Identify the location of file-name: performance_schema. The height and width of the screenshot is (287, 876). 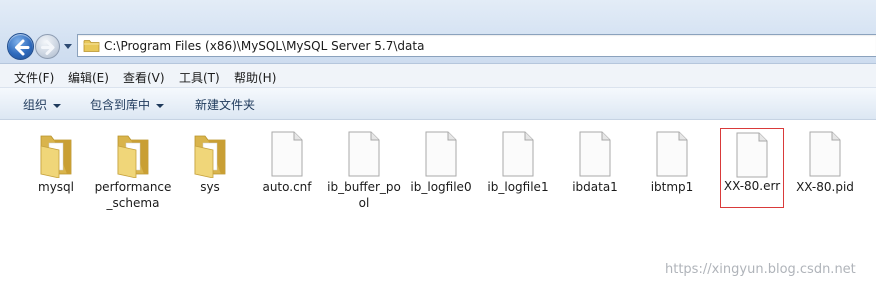
(133, 195).